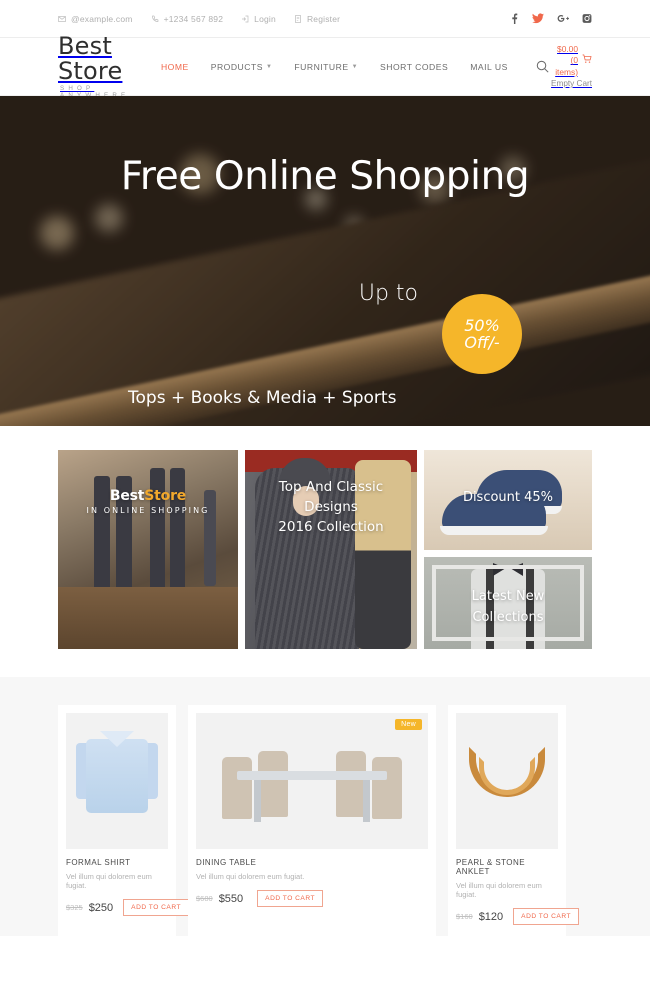  I want to click on phone-icon, so click(155, 19).